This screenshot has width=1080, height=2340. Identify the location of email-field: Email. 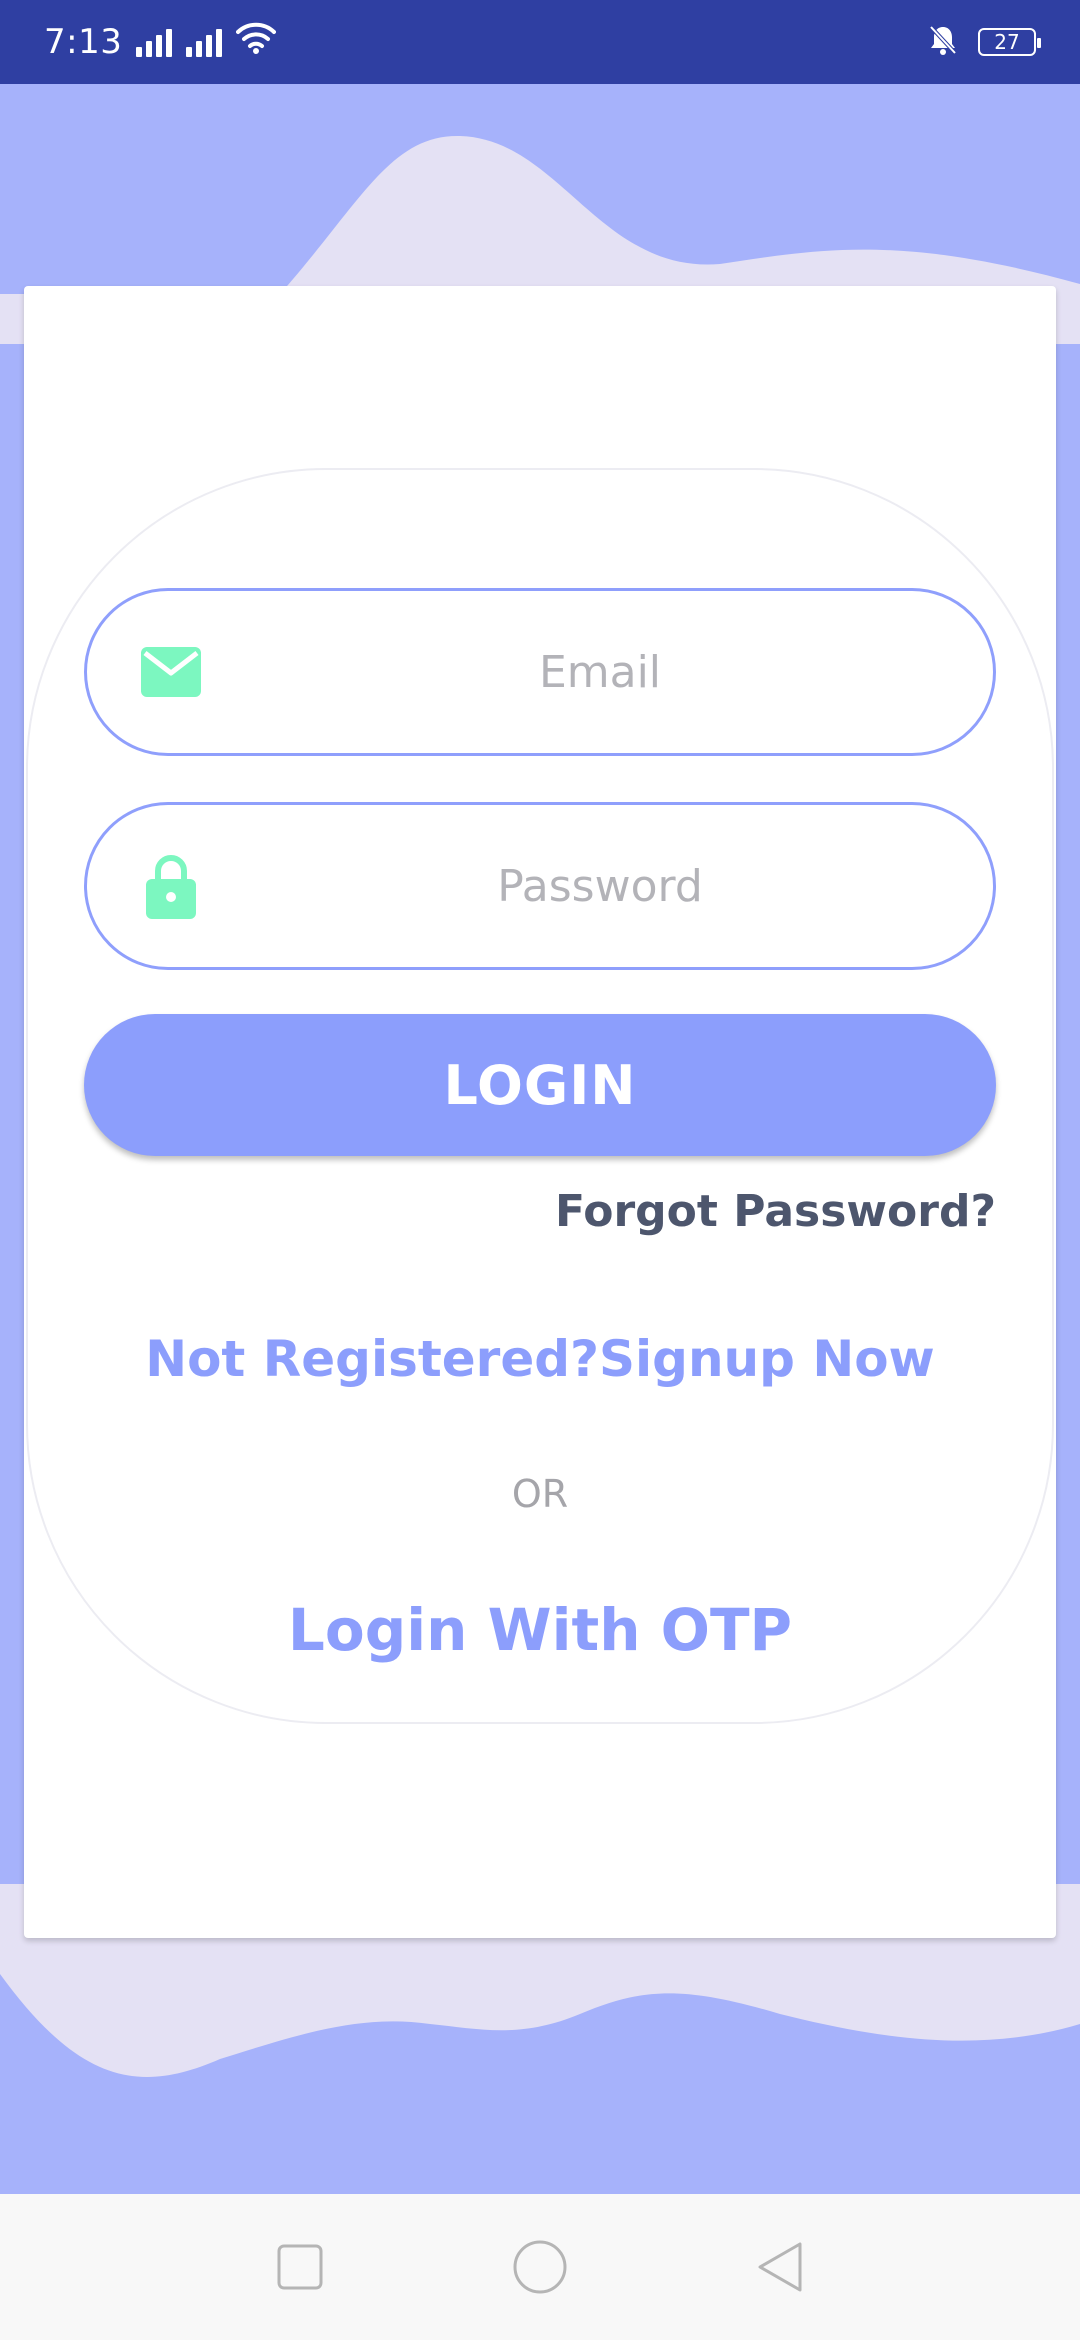
(540, 672).